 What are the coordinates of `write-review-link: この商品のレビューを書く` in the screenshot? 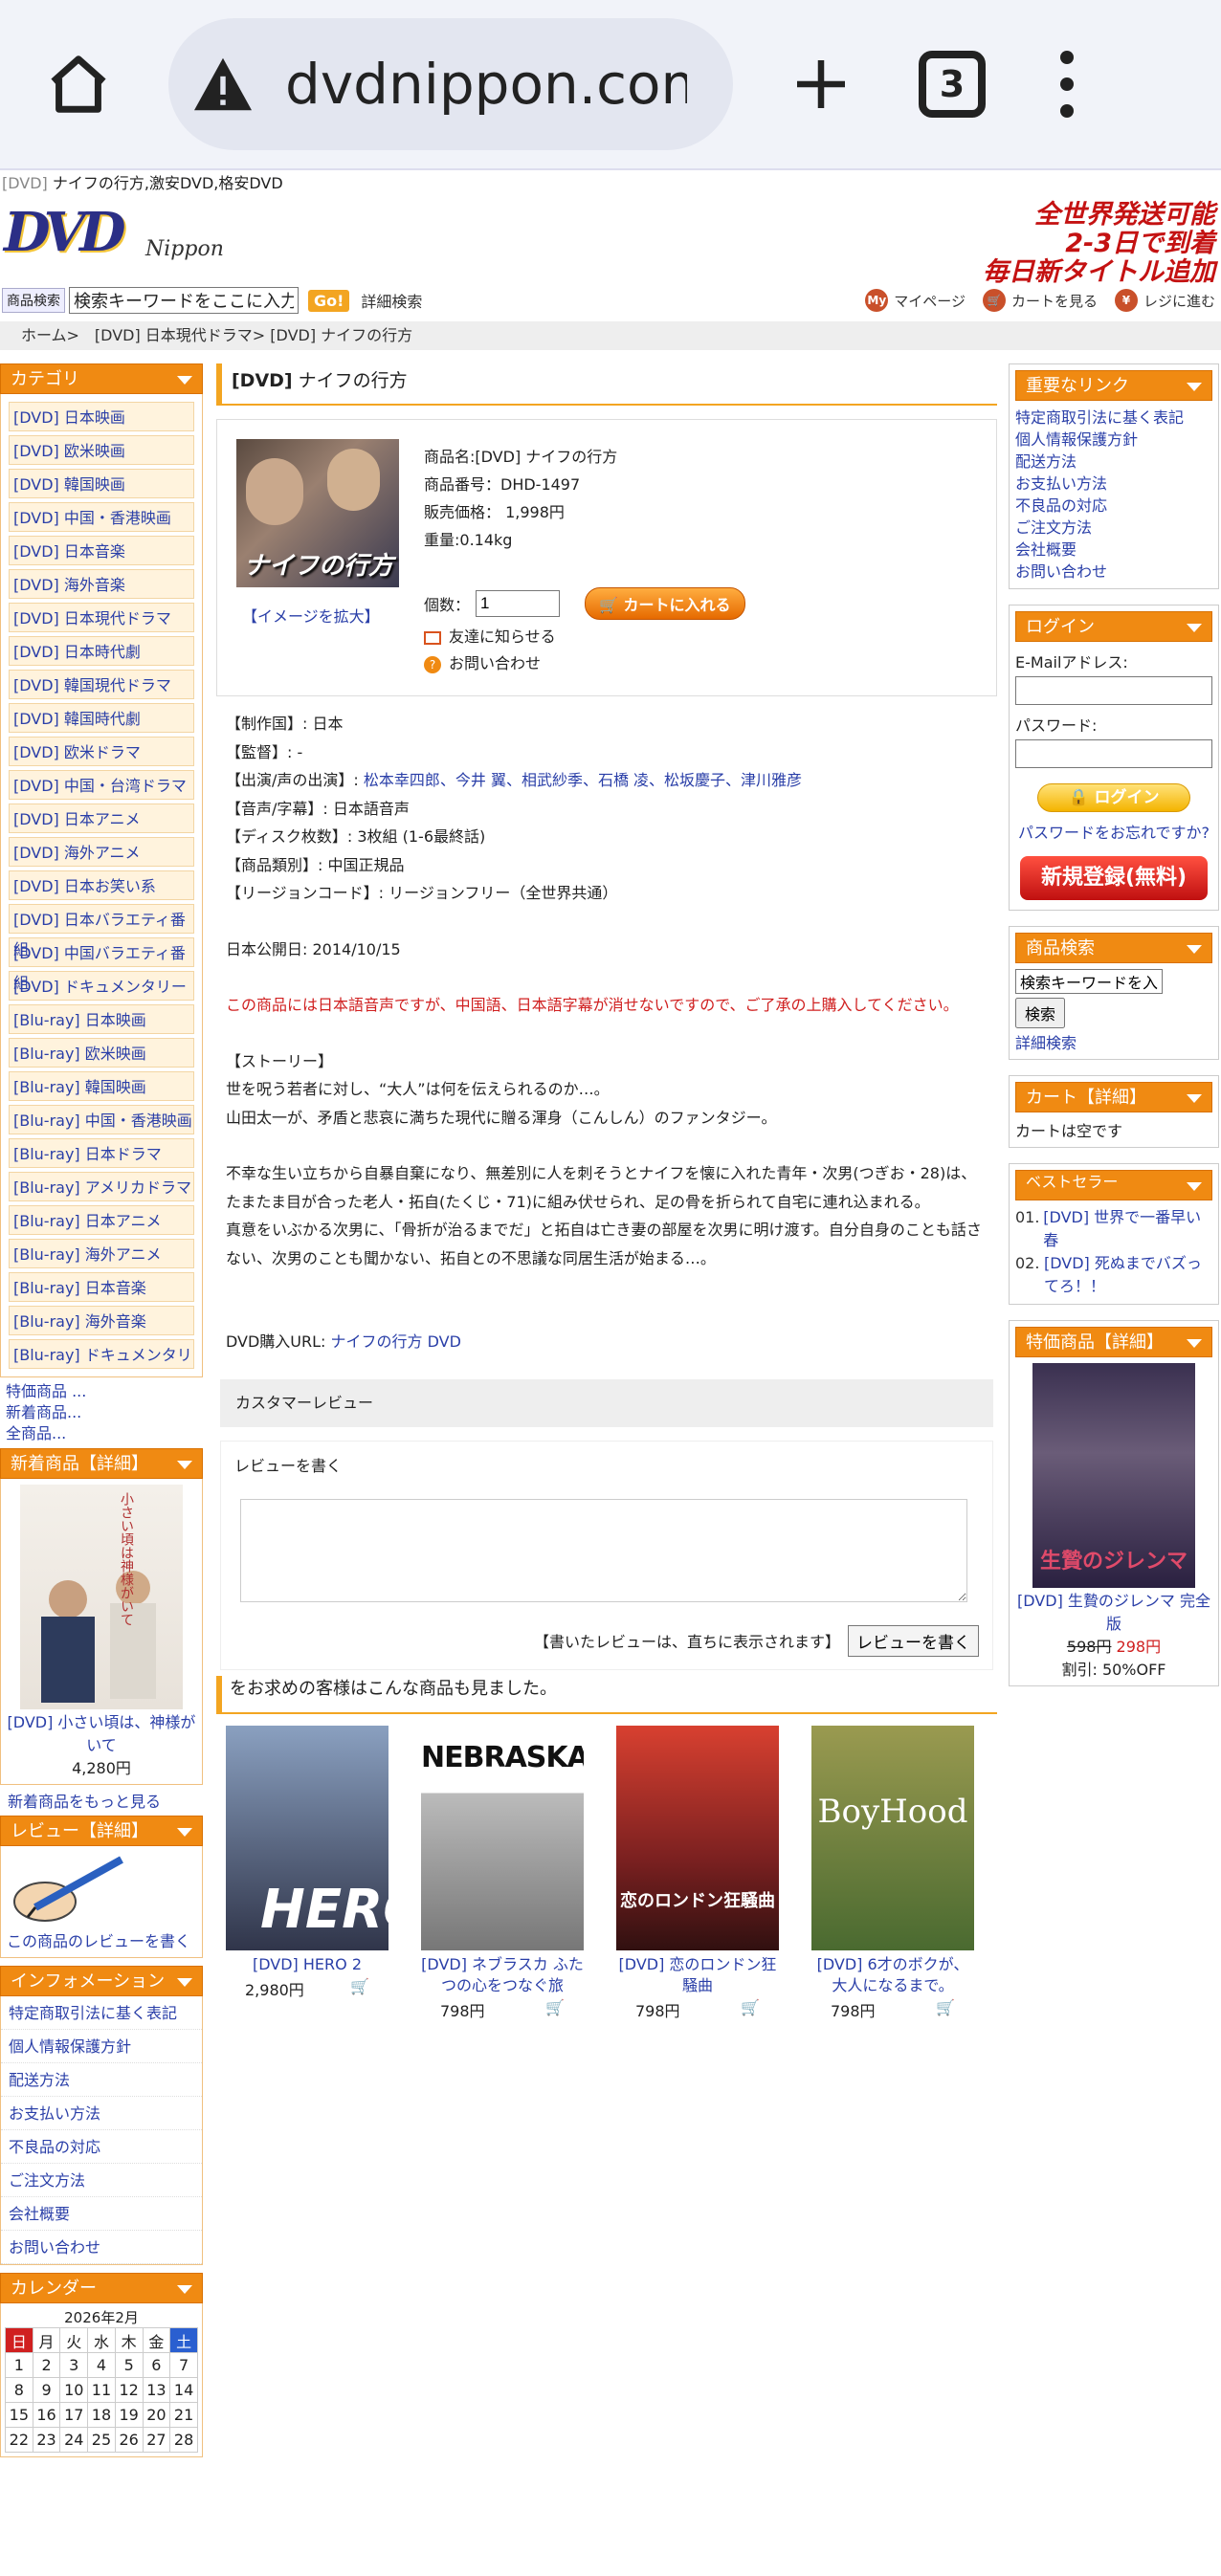 It's located at (98, 1941).